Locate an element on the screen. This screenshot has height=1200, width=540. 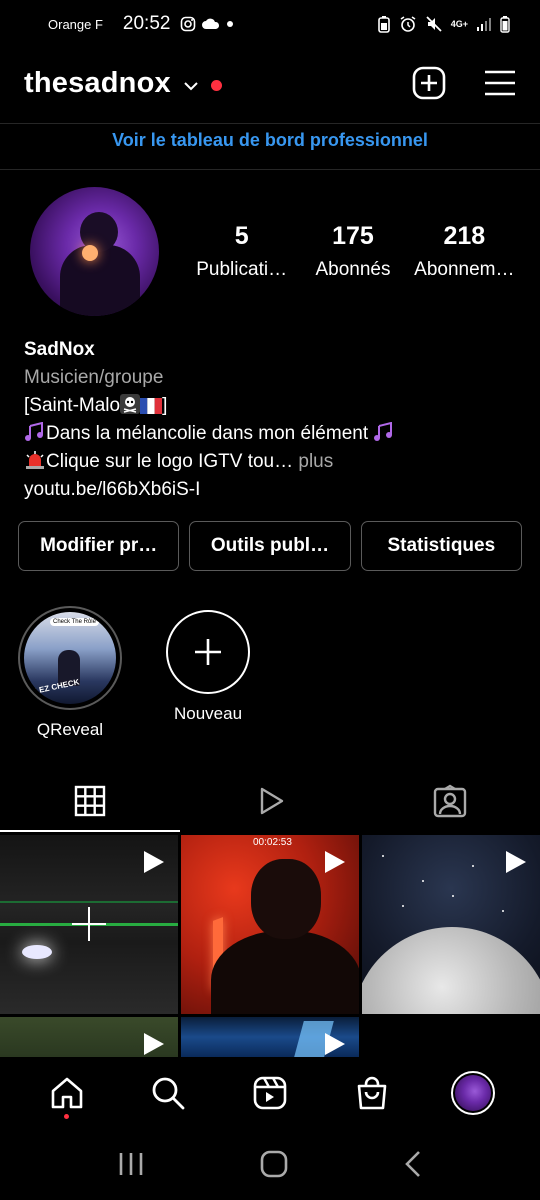
bio-more-link: plus is located at coordinates (315, 461).